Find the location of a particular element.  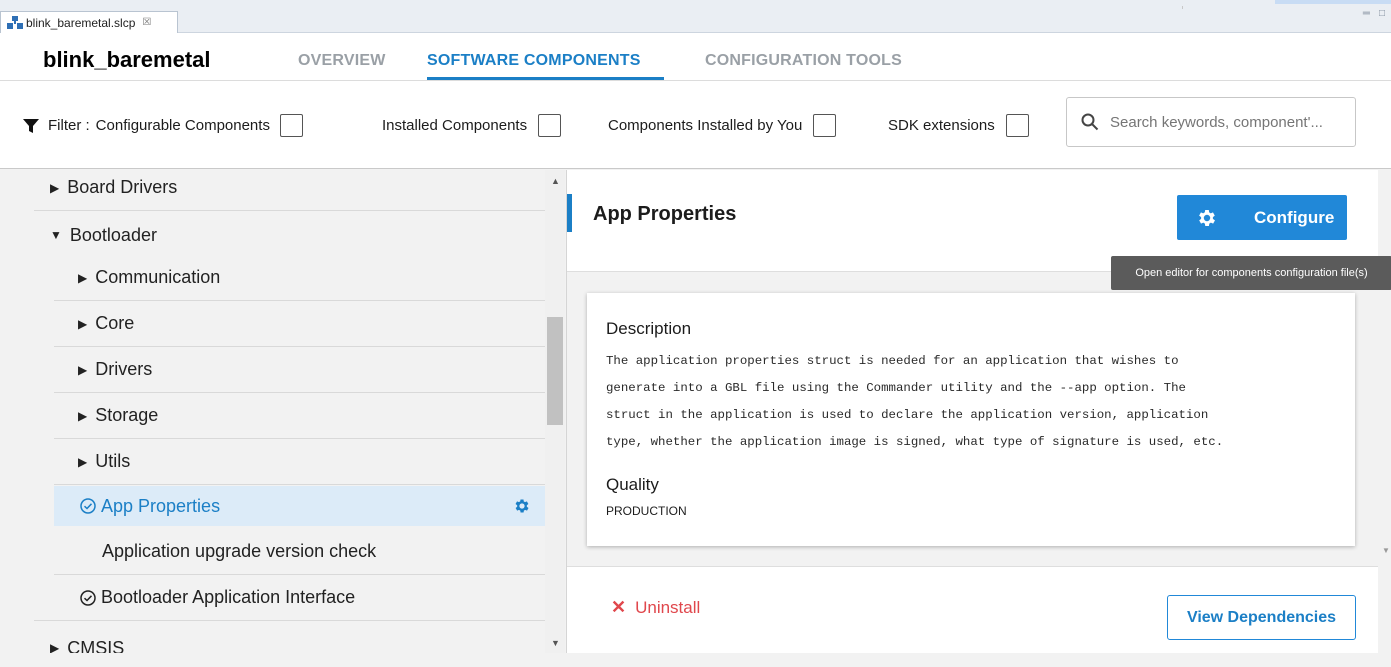

filter-installed-by-you-label: Components Installed by You is located at coordinates (705, 125).